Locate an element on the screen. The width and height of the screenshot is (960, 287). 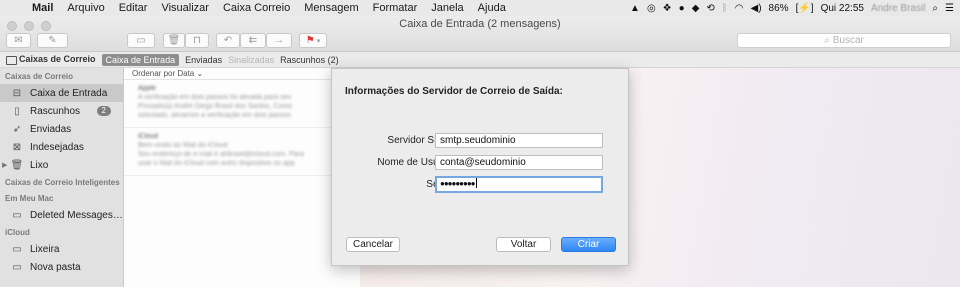
fav-inbox: Caixa de Entrada is located at coordinates (140, 59).